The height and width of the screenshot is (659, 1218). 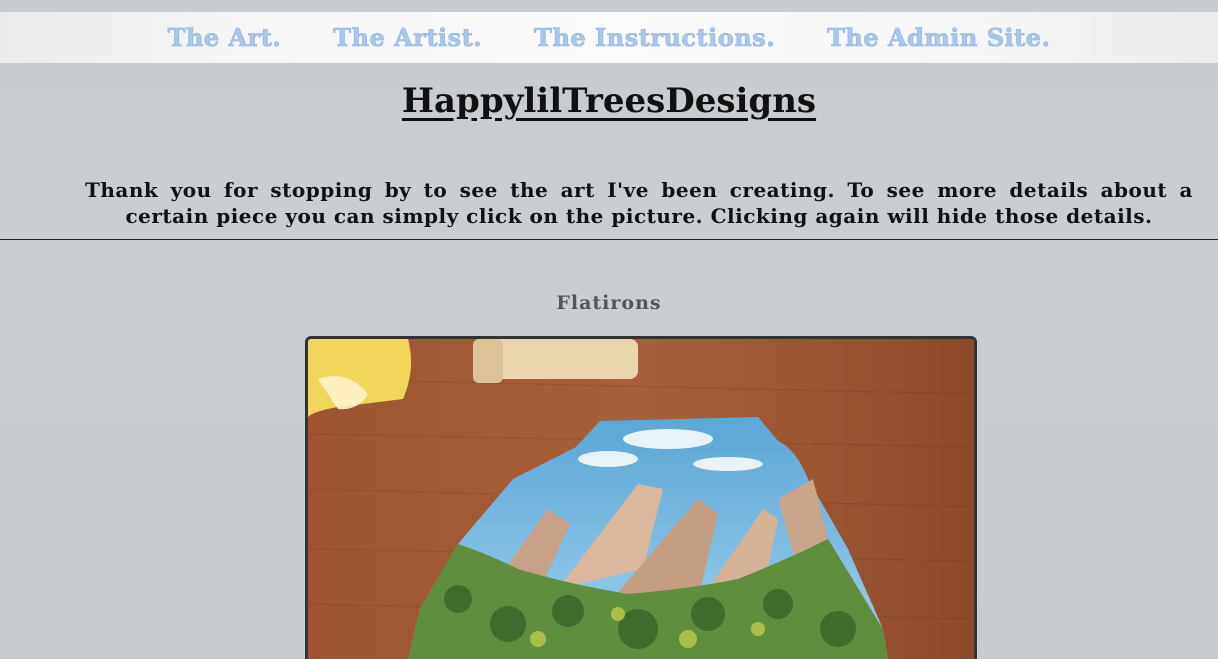 I want to click on nav-link-admin-site: The Admin Site., so click(x=938, y=38).